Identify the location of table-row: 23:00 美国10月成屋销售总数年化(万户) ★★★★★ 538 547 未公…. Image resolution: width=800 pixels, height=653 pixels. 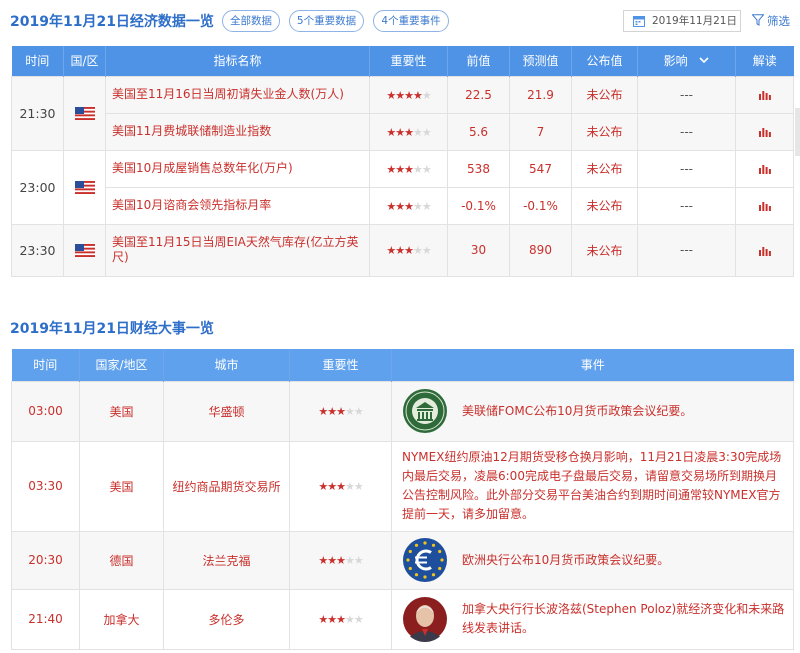
(402, 187).